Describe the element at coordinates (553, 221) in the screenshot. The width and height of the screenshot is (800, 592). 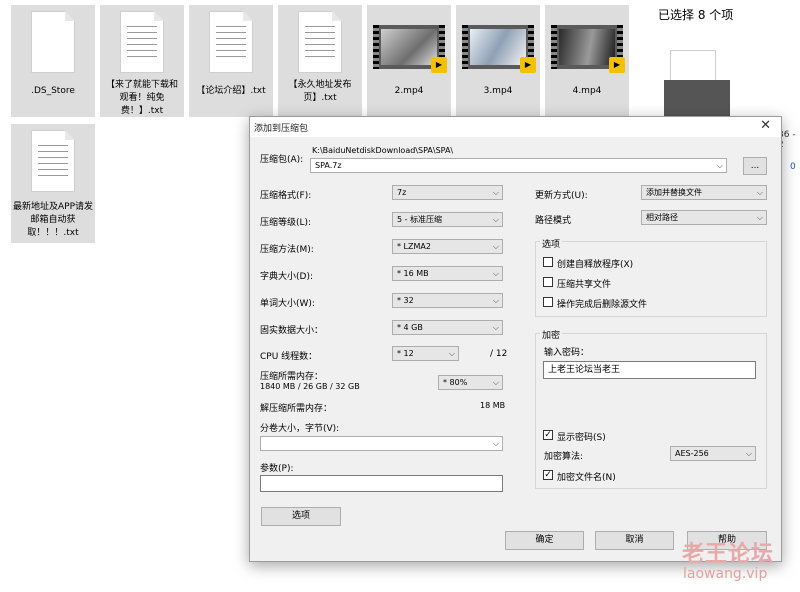
I see `path-mode-label: 路径模式` at that location.